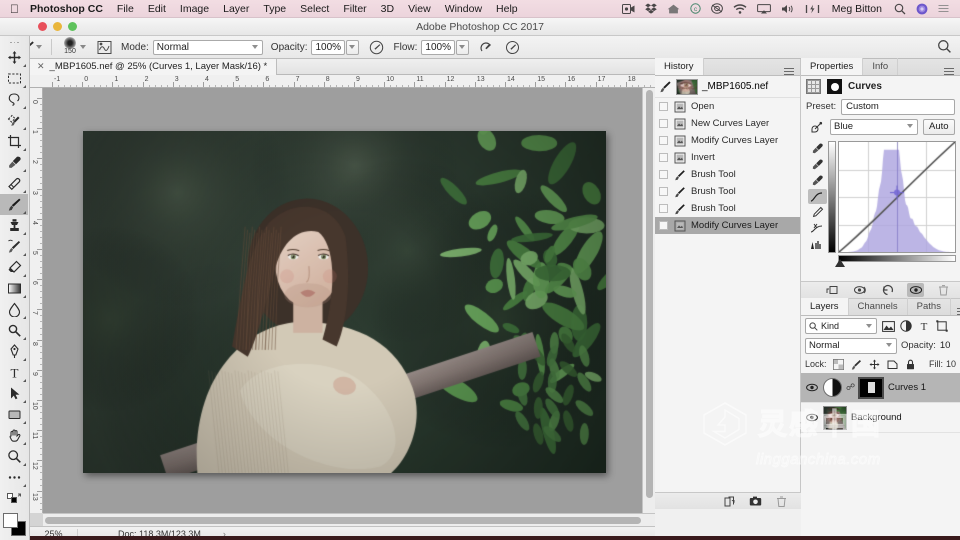  What do you see at coordinates (840, 263) in the screenshot?
I see `black-point-slider` at bounding box center [840, 263].